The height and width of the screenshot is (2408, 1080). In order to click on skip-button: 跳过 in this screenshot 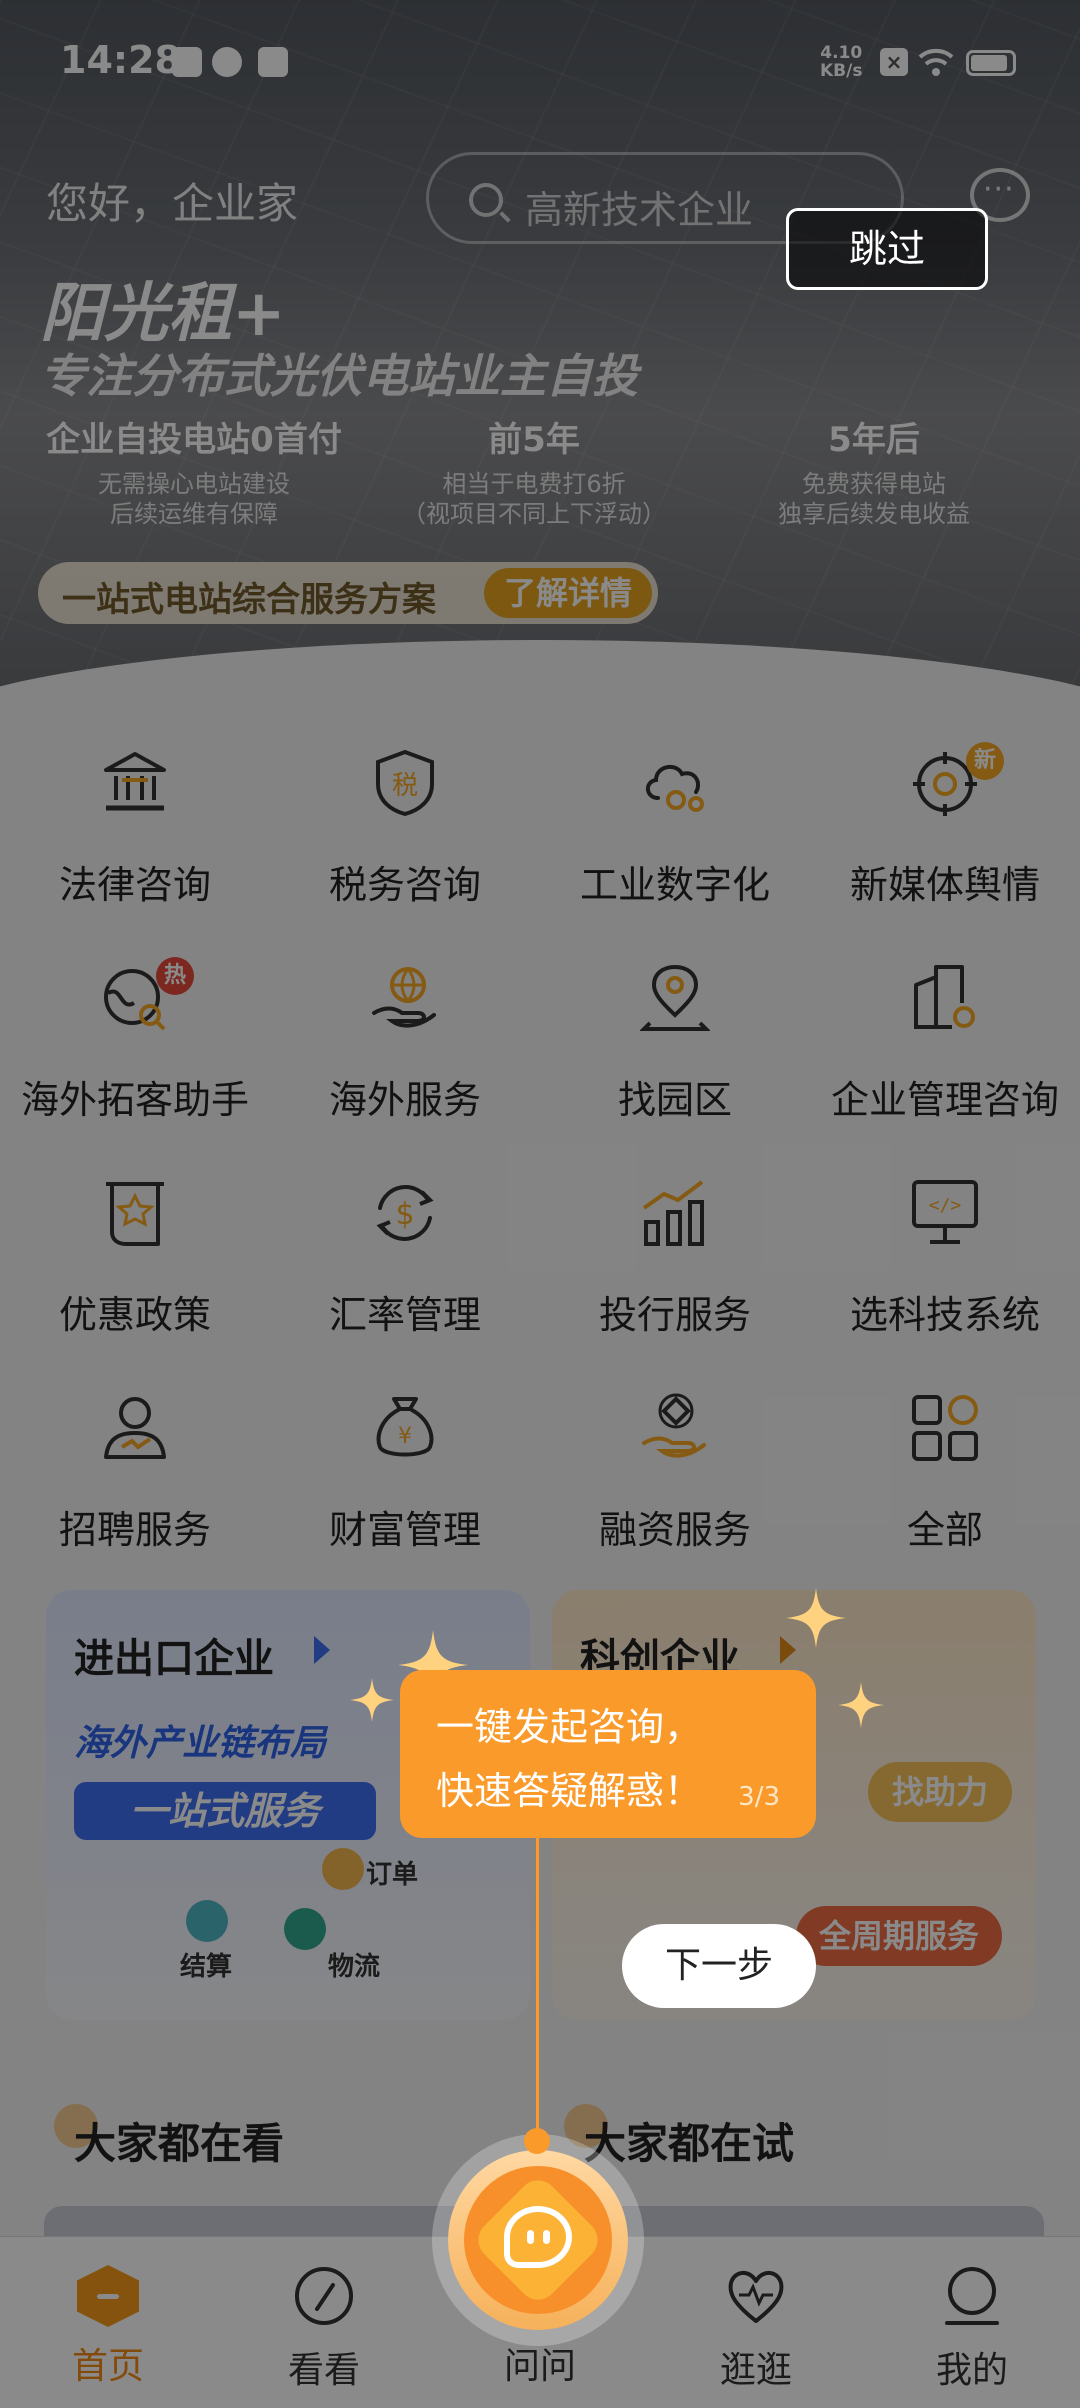, I will do `click(887, 249)`.